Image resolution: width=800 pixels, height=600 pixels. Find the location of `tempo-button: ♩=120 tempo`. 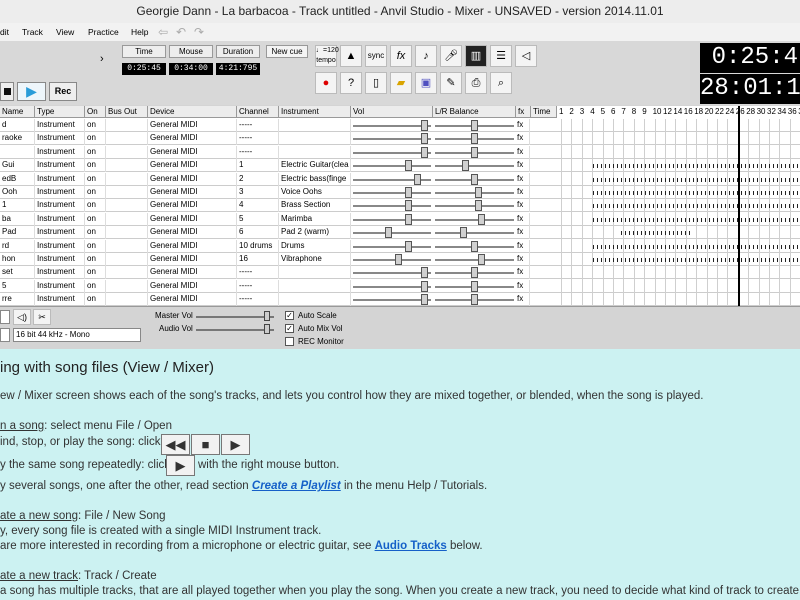

tempo-button: ♩=120 tempo is located at coordinates (327, 56).